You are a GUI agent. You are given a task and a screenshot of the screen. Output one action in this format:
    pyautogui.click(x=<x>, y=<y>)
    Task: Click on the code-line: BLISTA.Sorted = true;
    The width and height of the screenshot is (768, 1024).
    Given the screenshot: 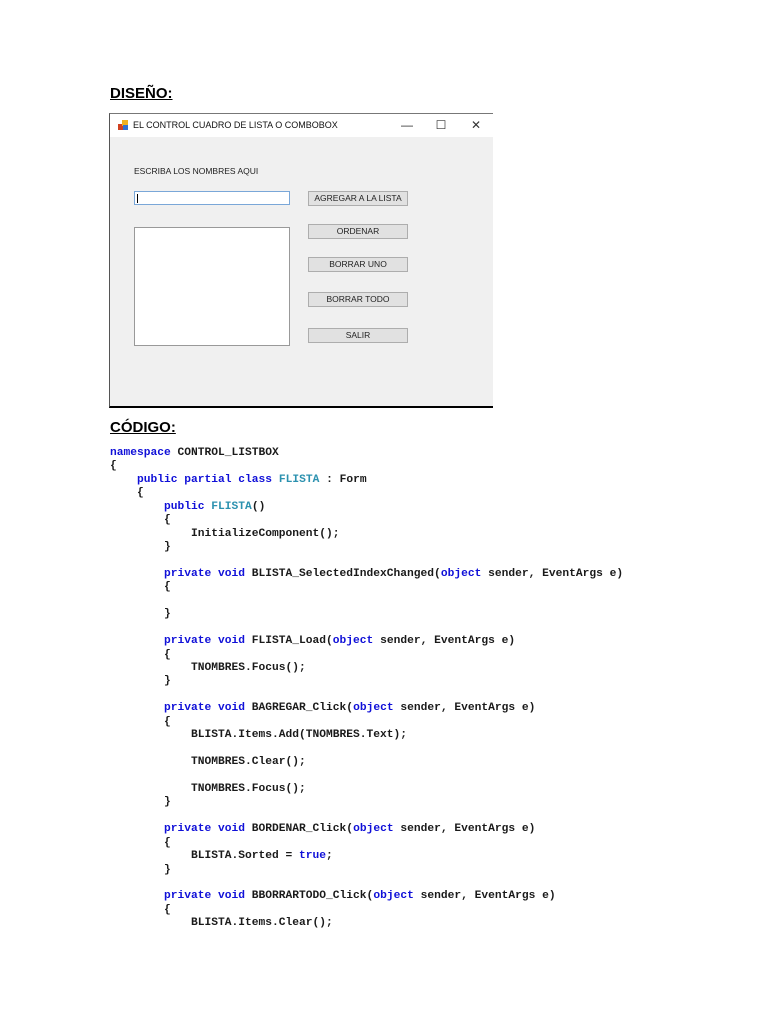 What is the action you would take?
    pyautogui.click(x=366, y=856)
    